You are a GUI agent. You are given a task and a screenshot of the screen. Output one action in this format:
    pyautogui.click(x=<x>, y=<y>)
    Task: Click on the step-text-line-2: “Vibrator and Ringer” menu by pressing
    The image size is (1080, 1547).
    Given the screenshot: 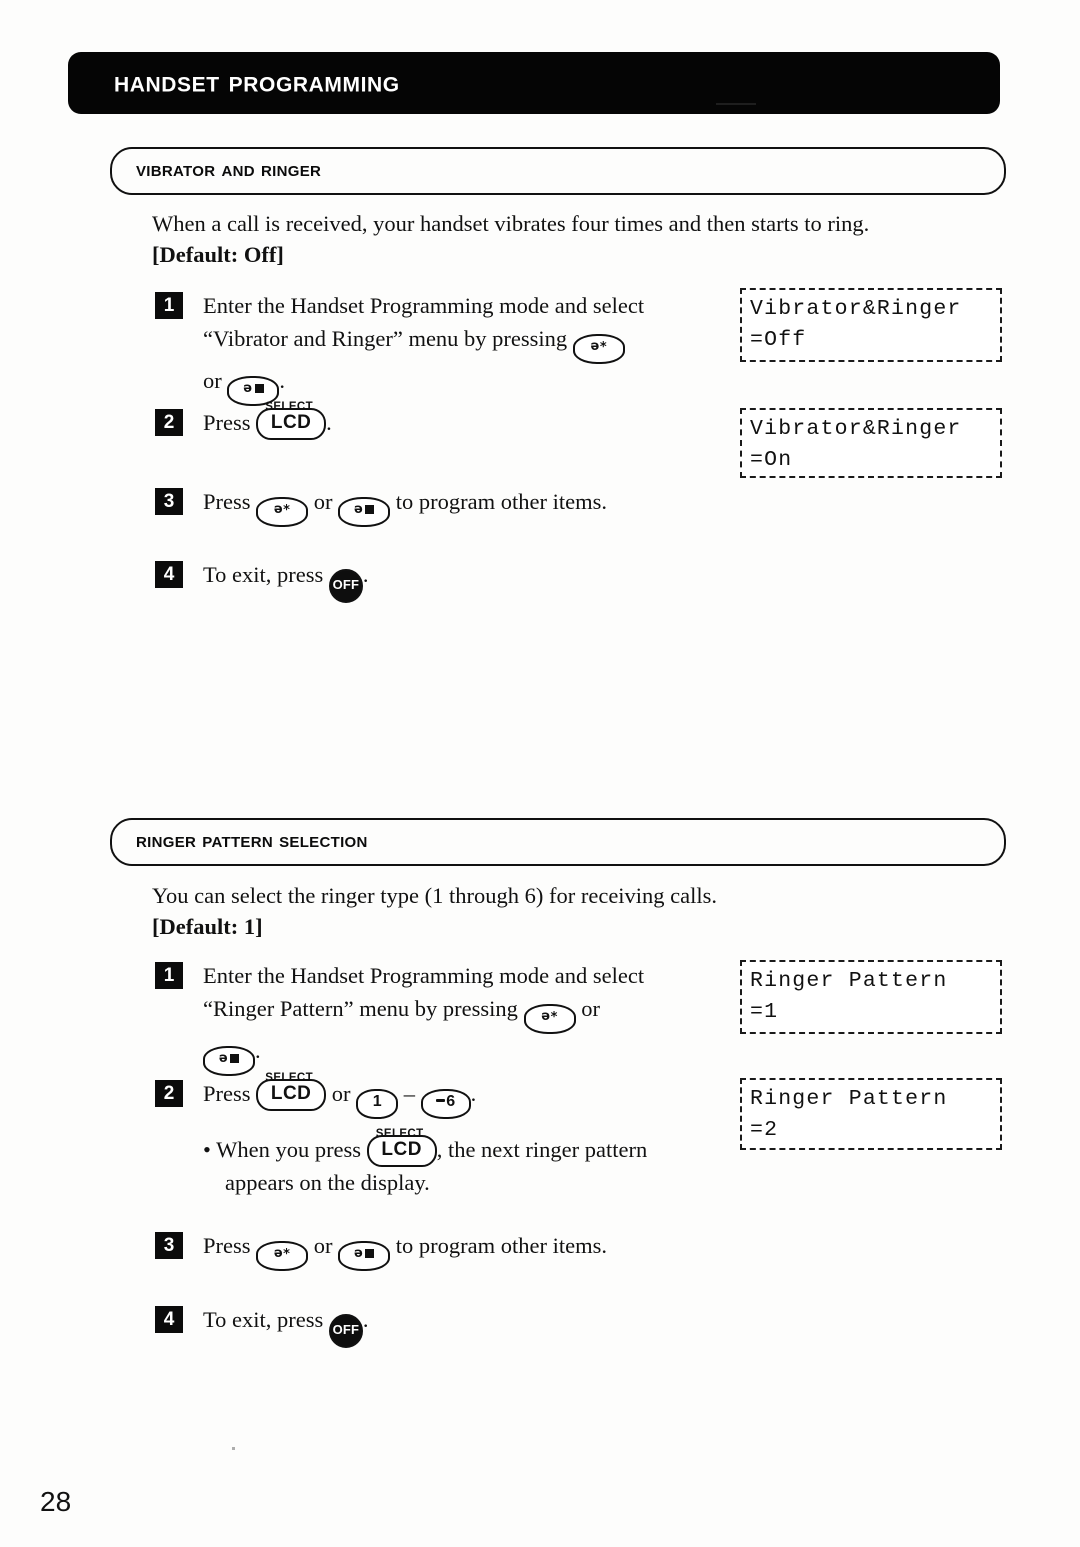 What is the action you would take?
    pyautogui.click(x=385, y=338)
    